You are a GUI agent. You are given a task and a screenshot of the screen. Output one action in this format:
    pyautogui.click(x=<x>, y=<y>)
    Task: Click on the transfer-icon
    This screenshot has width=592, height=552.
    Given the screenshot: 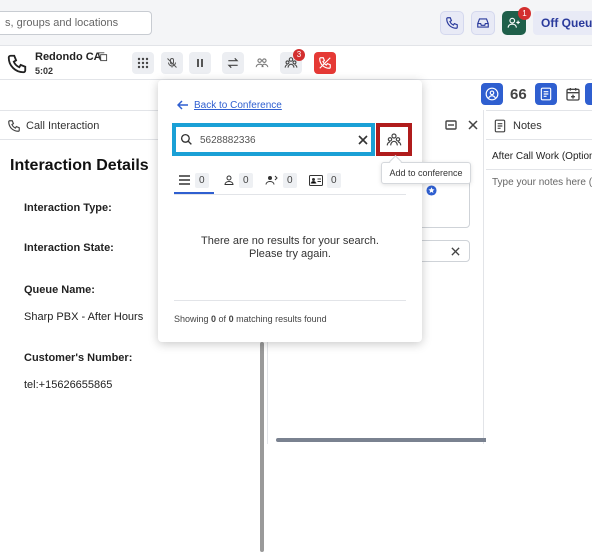 What is the action you would take?
    pyautogui.click(x=233, y=63)
    